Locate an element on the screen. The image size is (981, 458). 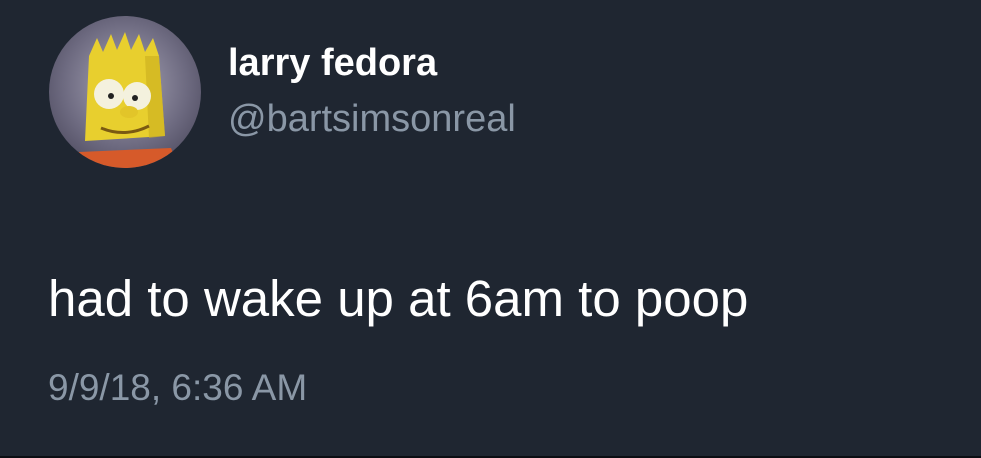
cartoon-character-avatar-icon is located at coordinates (125, 100).